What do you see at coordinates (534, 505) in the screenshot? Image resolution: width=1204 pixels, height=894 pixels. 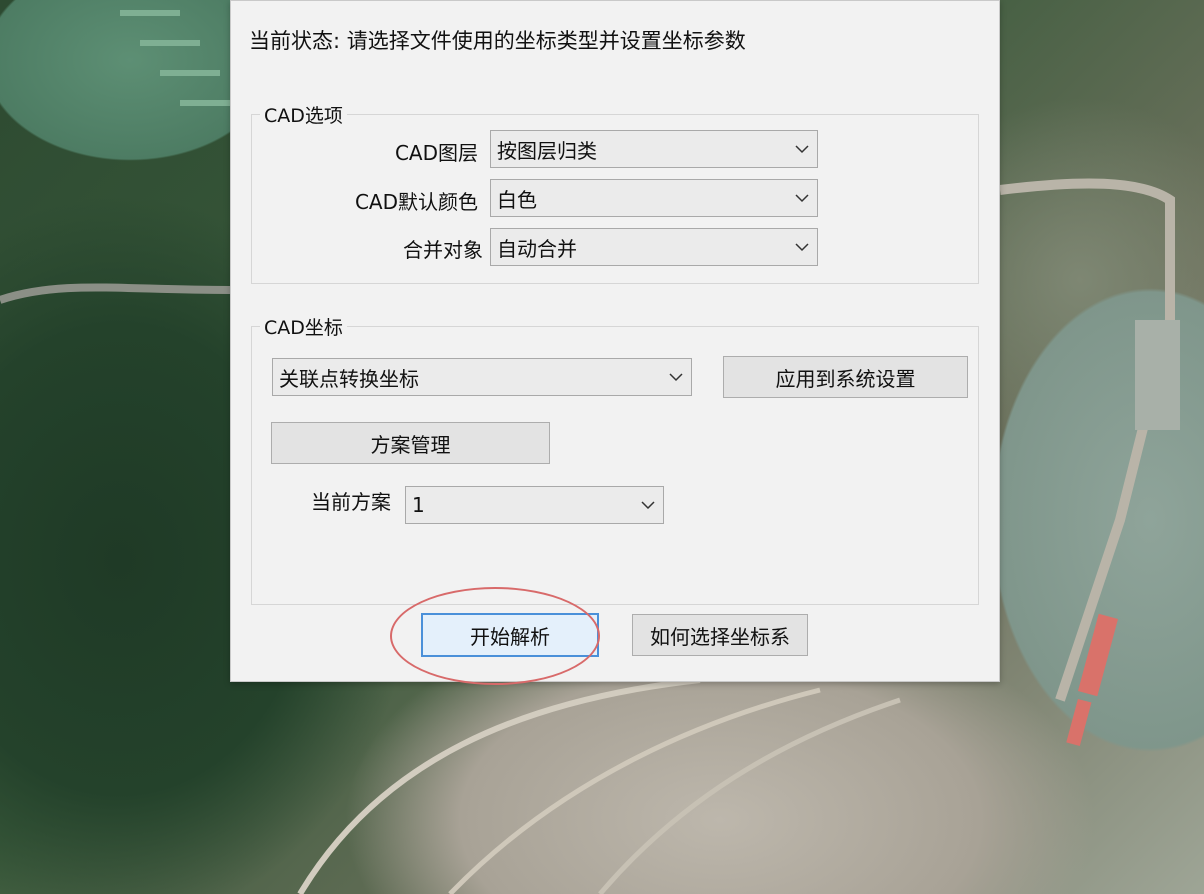 I see `current-scheme-select: 1` at bounding box center [534, 505].